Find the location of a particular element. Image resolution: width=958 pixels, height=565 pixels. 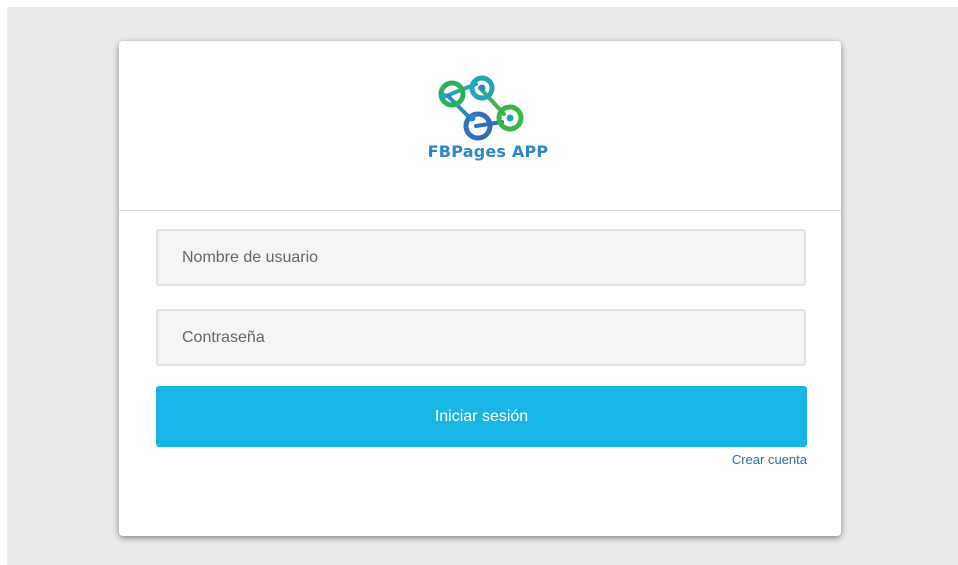

login-button: Iniciar sesión is located at coordinates (481, 416).